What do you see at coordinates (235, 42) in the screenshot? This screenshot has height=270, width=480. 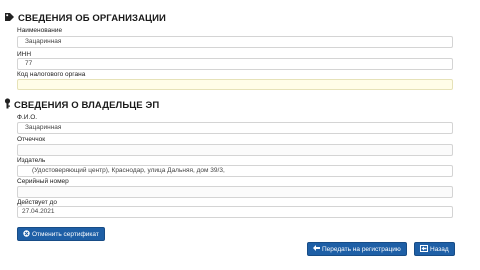 I see `name-field: Зацаринная` at bounding box center [235, 42].